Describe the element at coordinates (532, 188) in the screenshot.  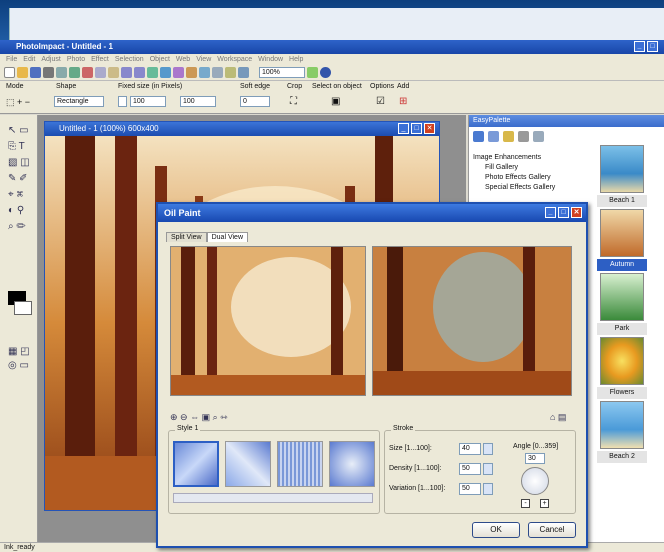
I see `tree-item-special-effects: Special Effects Gallery` at that location.